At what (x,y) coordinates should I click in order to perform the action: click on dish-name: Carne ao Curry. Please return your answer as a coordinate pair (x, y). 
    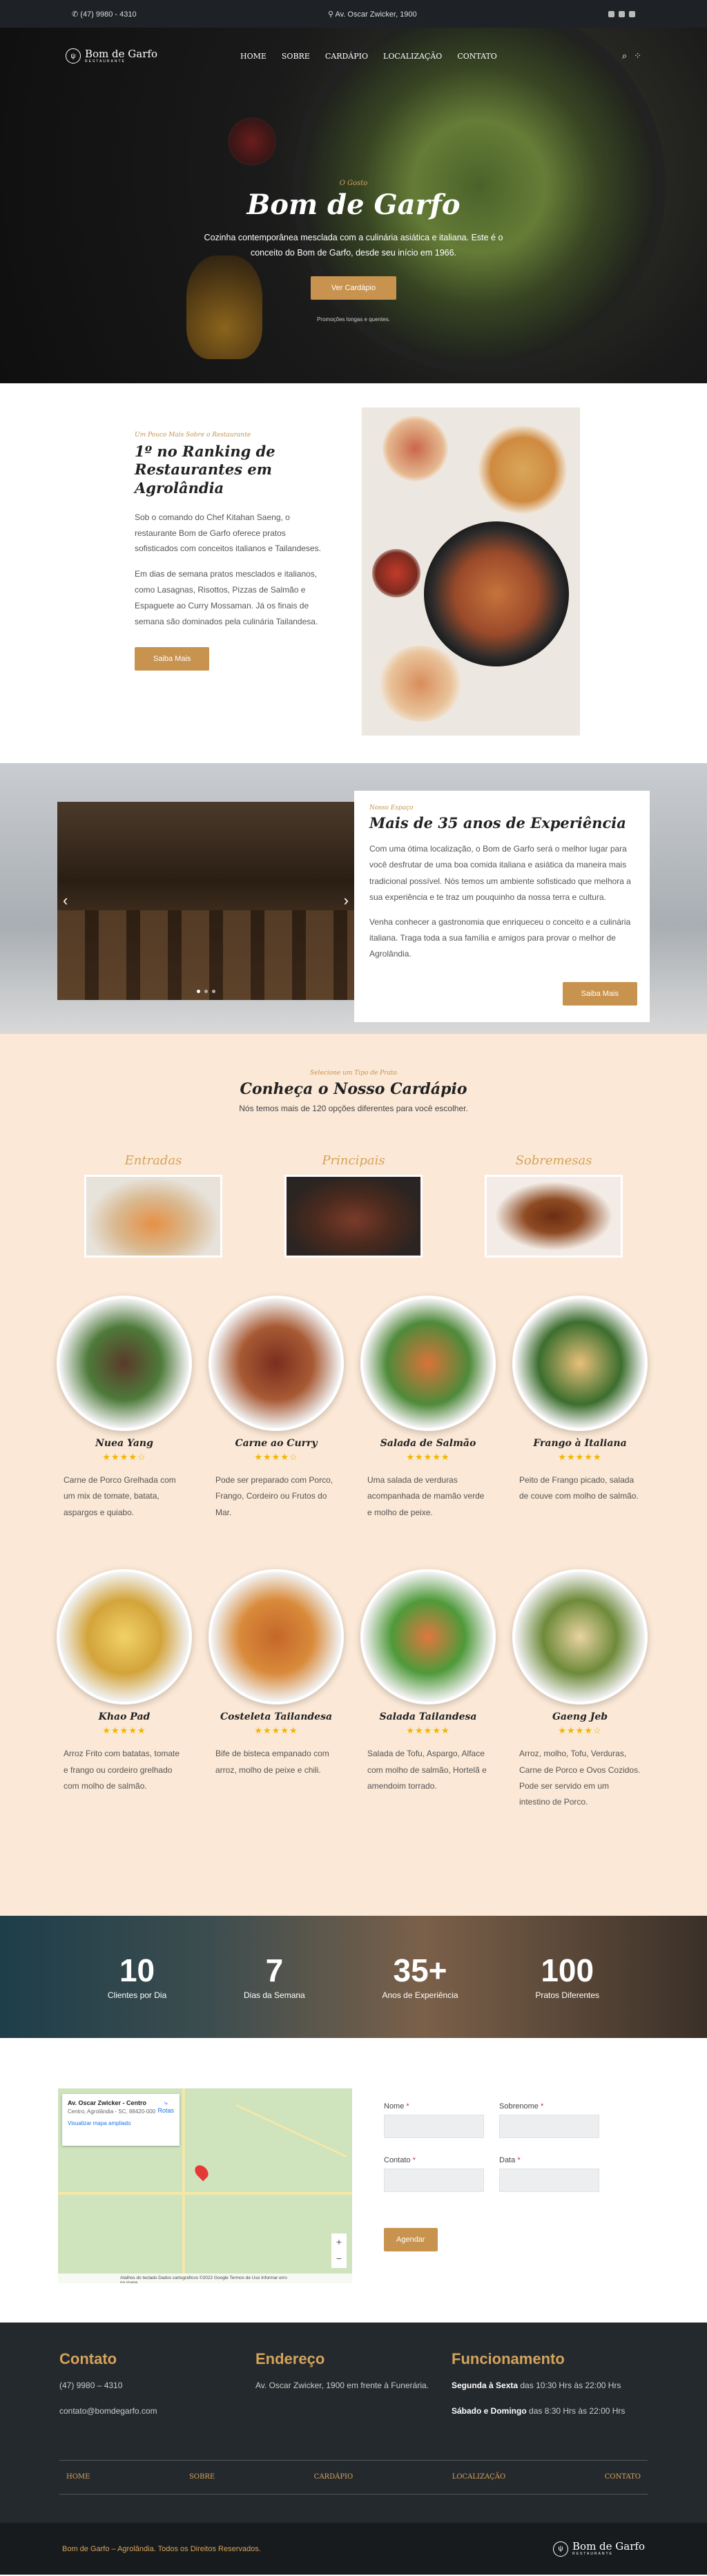
    Looking at the image, I should click on (276, 1443).